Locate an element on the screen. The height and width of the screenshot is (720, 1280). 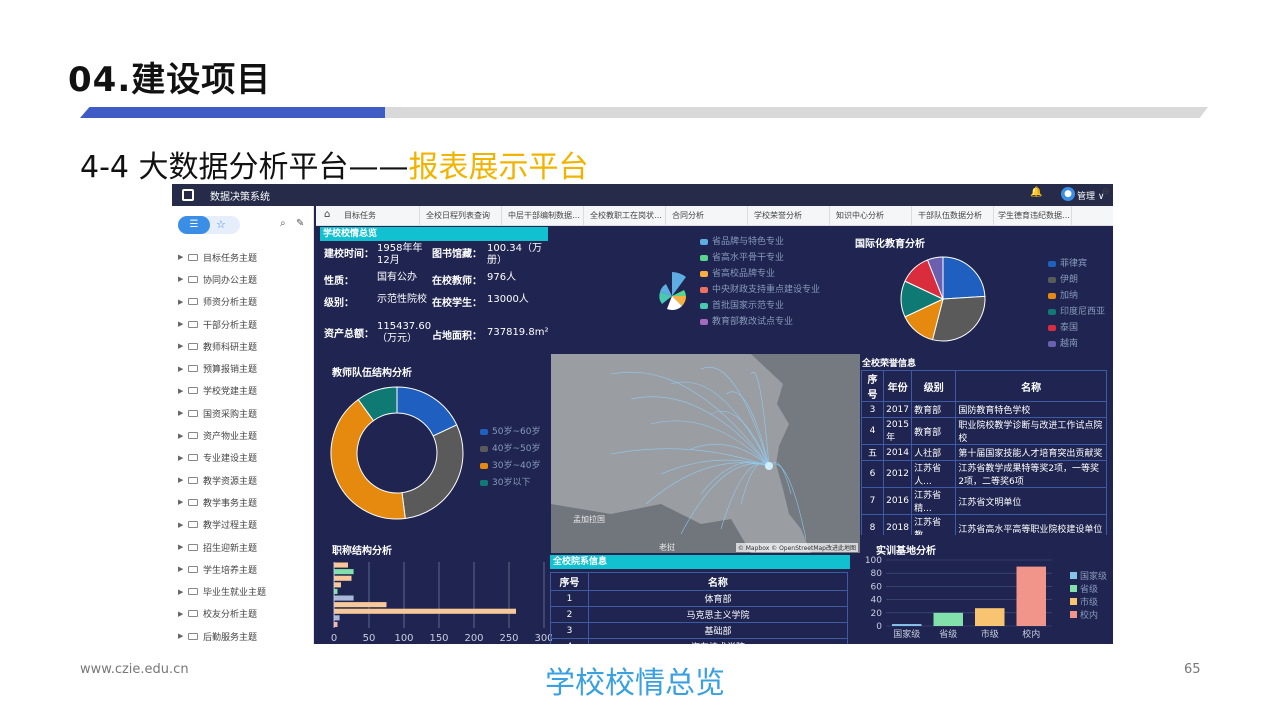
sidebar-item: ▶ 目标任务主题 is located at coordinates (243, 257).